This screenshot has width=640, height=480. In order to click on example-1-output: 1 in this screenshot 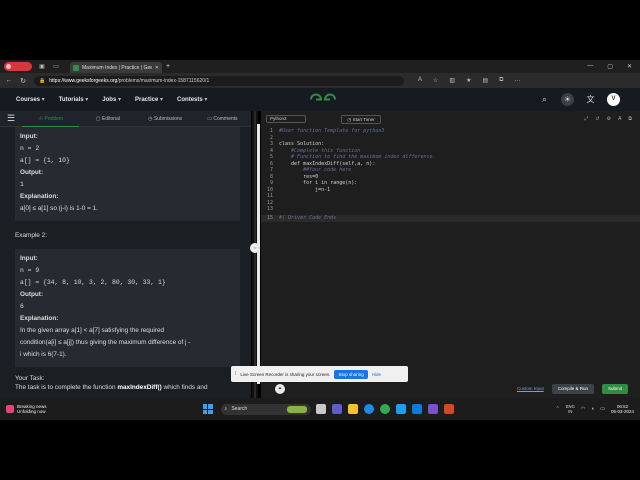, I will do `click(22, 184)`.